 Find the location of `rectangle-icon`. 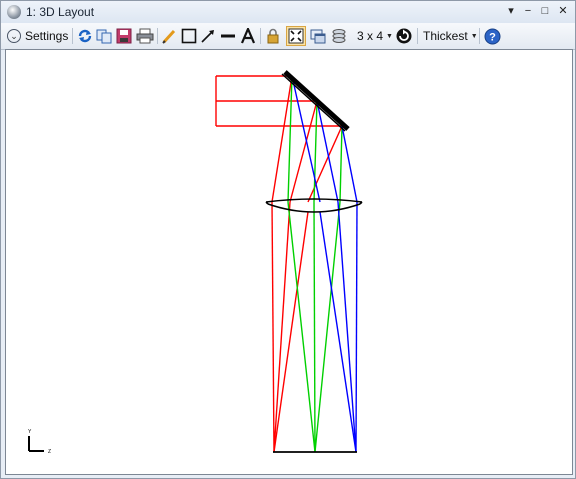

rectangle-icon is located at coordinates (189, 36).